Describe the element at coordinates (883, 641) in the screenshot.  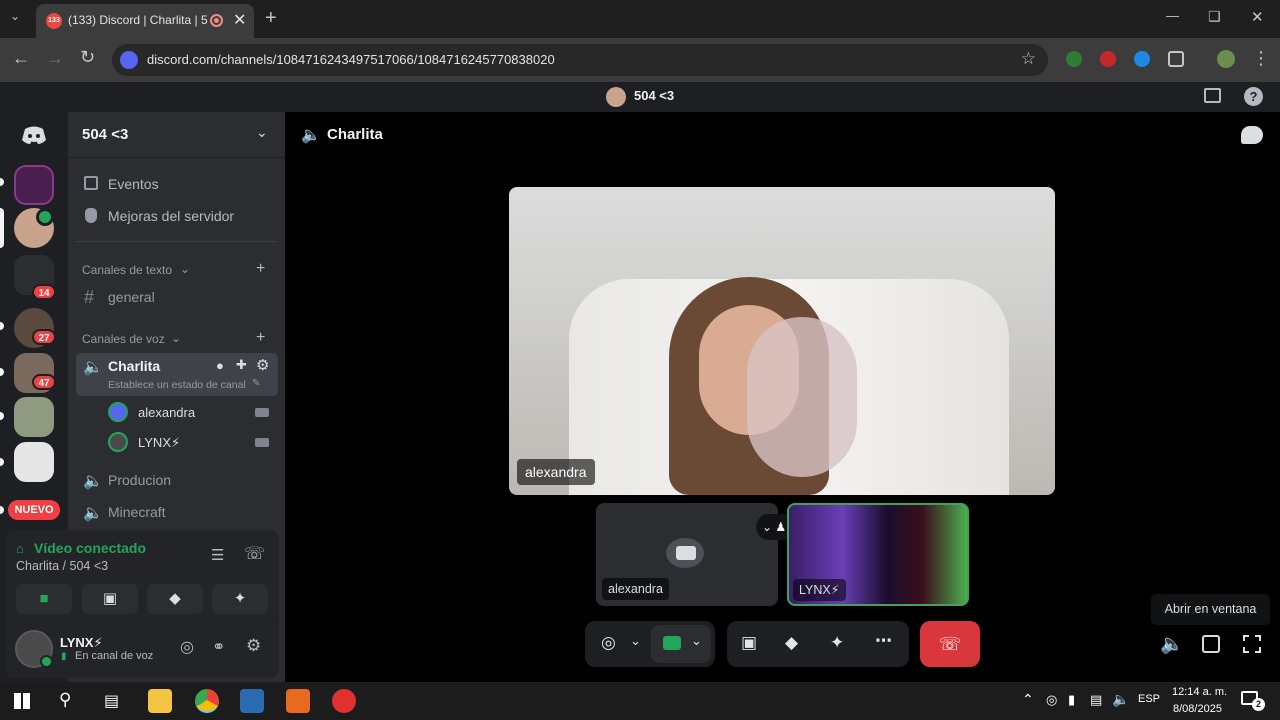
I see `more-options-icon: ⋯` at that location.